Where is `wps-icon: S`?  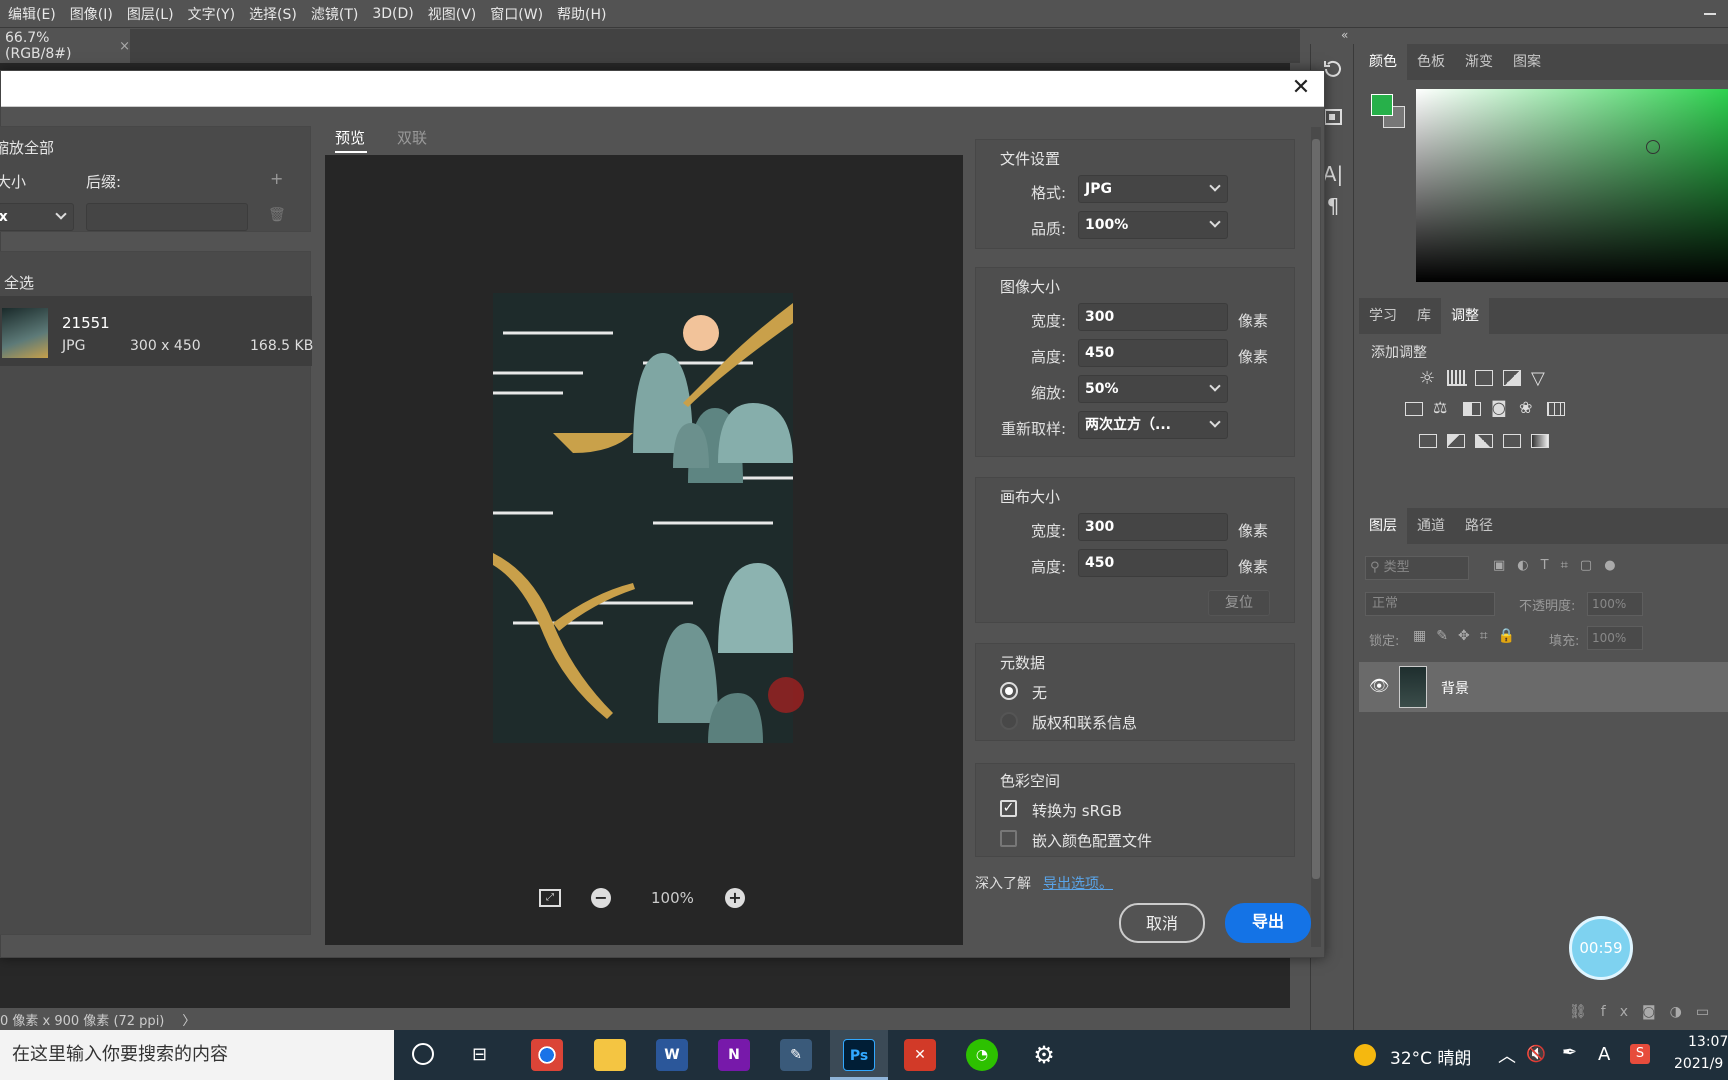
wps-icon: S is located at coordinates (1640, 1054).